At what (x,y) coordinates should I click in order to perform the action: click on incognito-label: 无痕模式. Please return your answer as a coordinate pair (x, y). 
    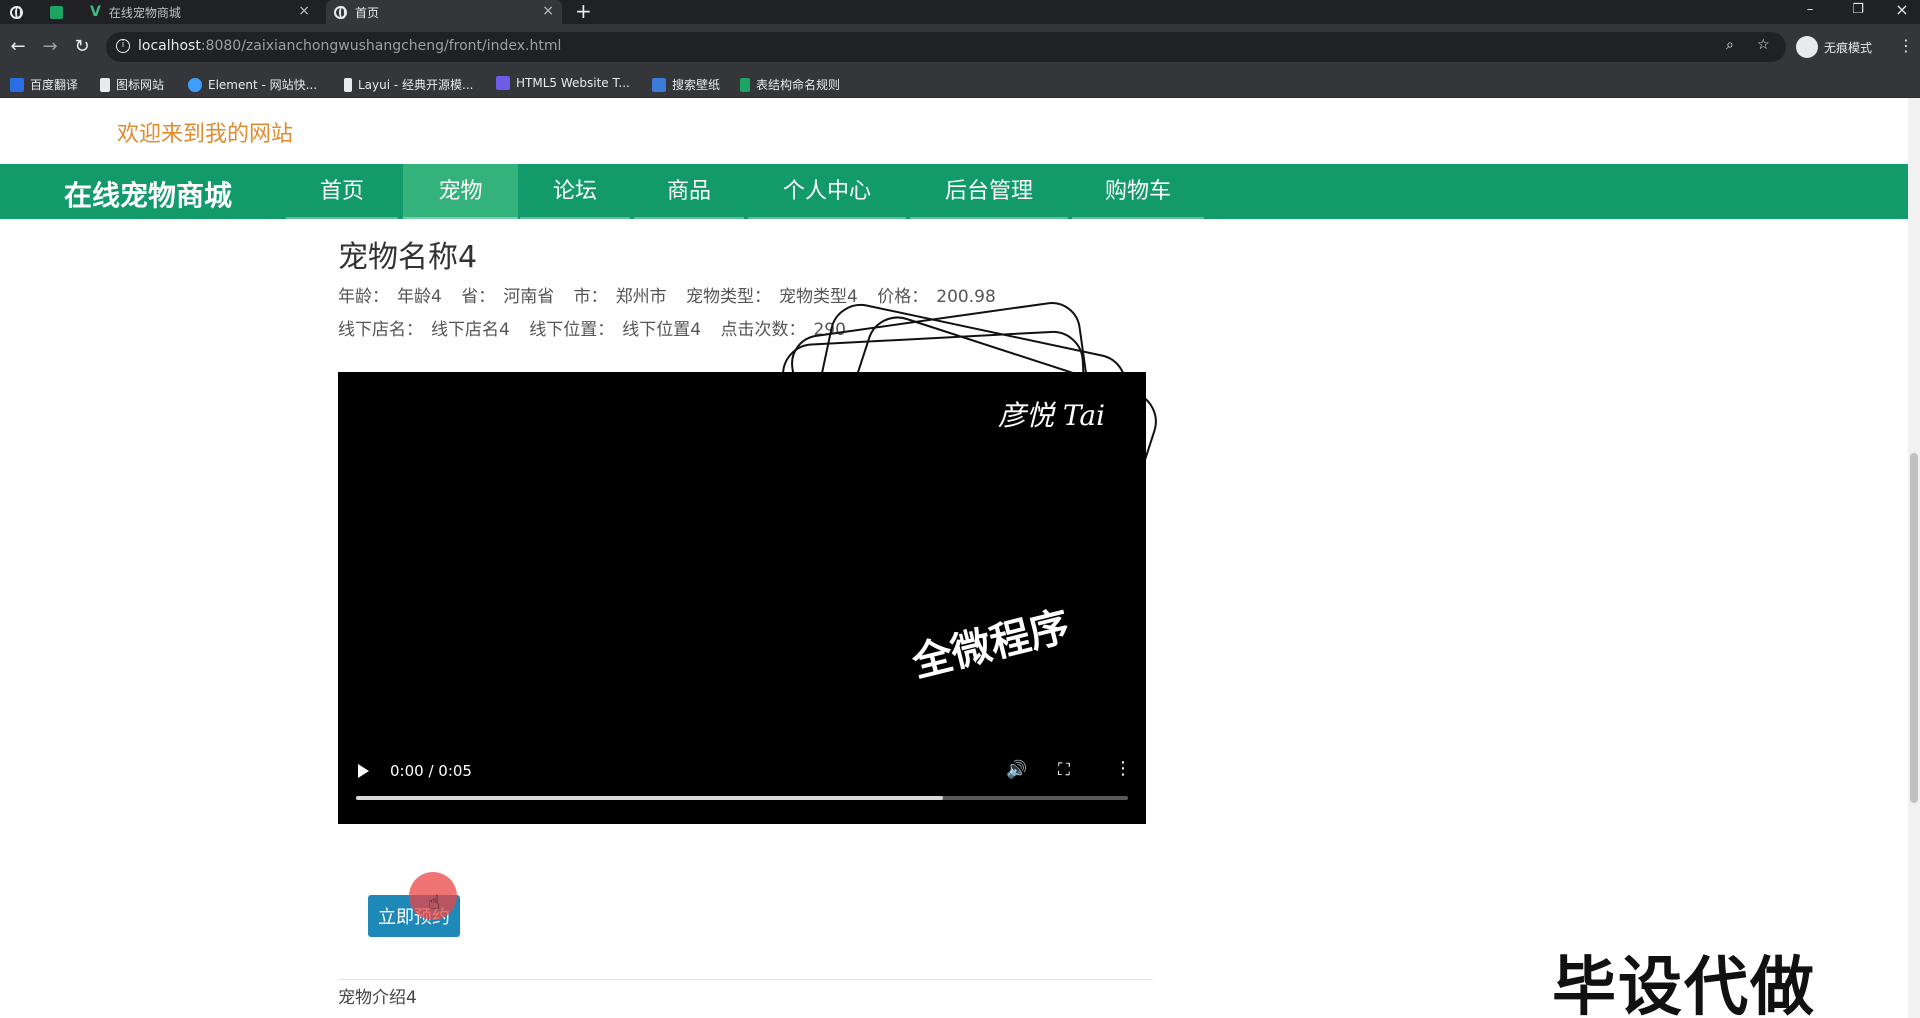
    Looking at the image, I should click on (1848, 47).